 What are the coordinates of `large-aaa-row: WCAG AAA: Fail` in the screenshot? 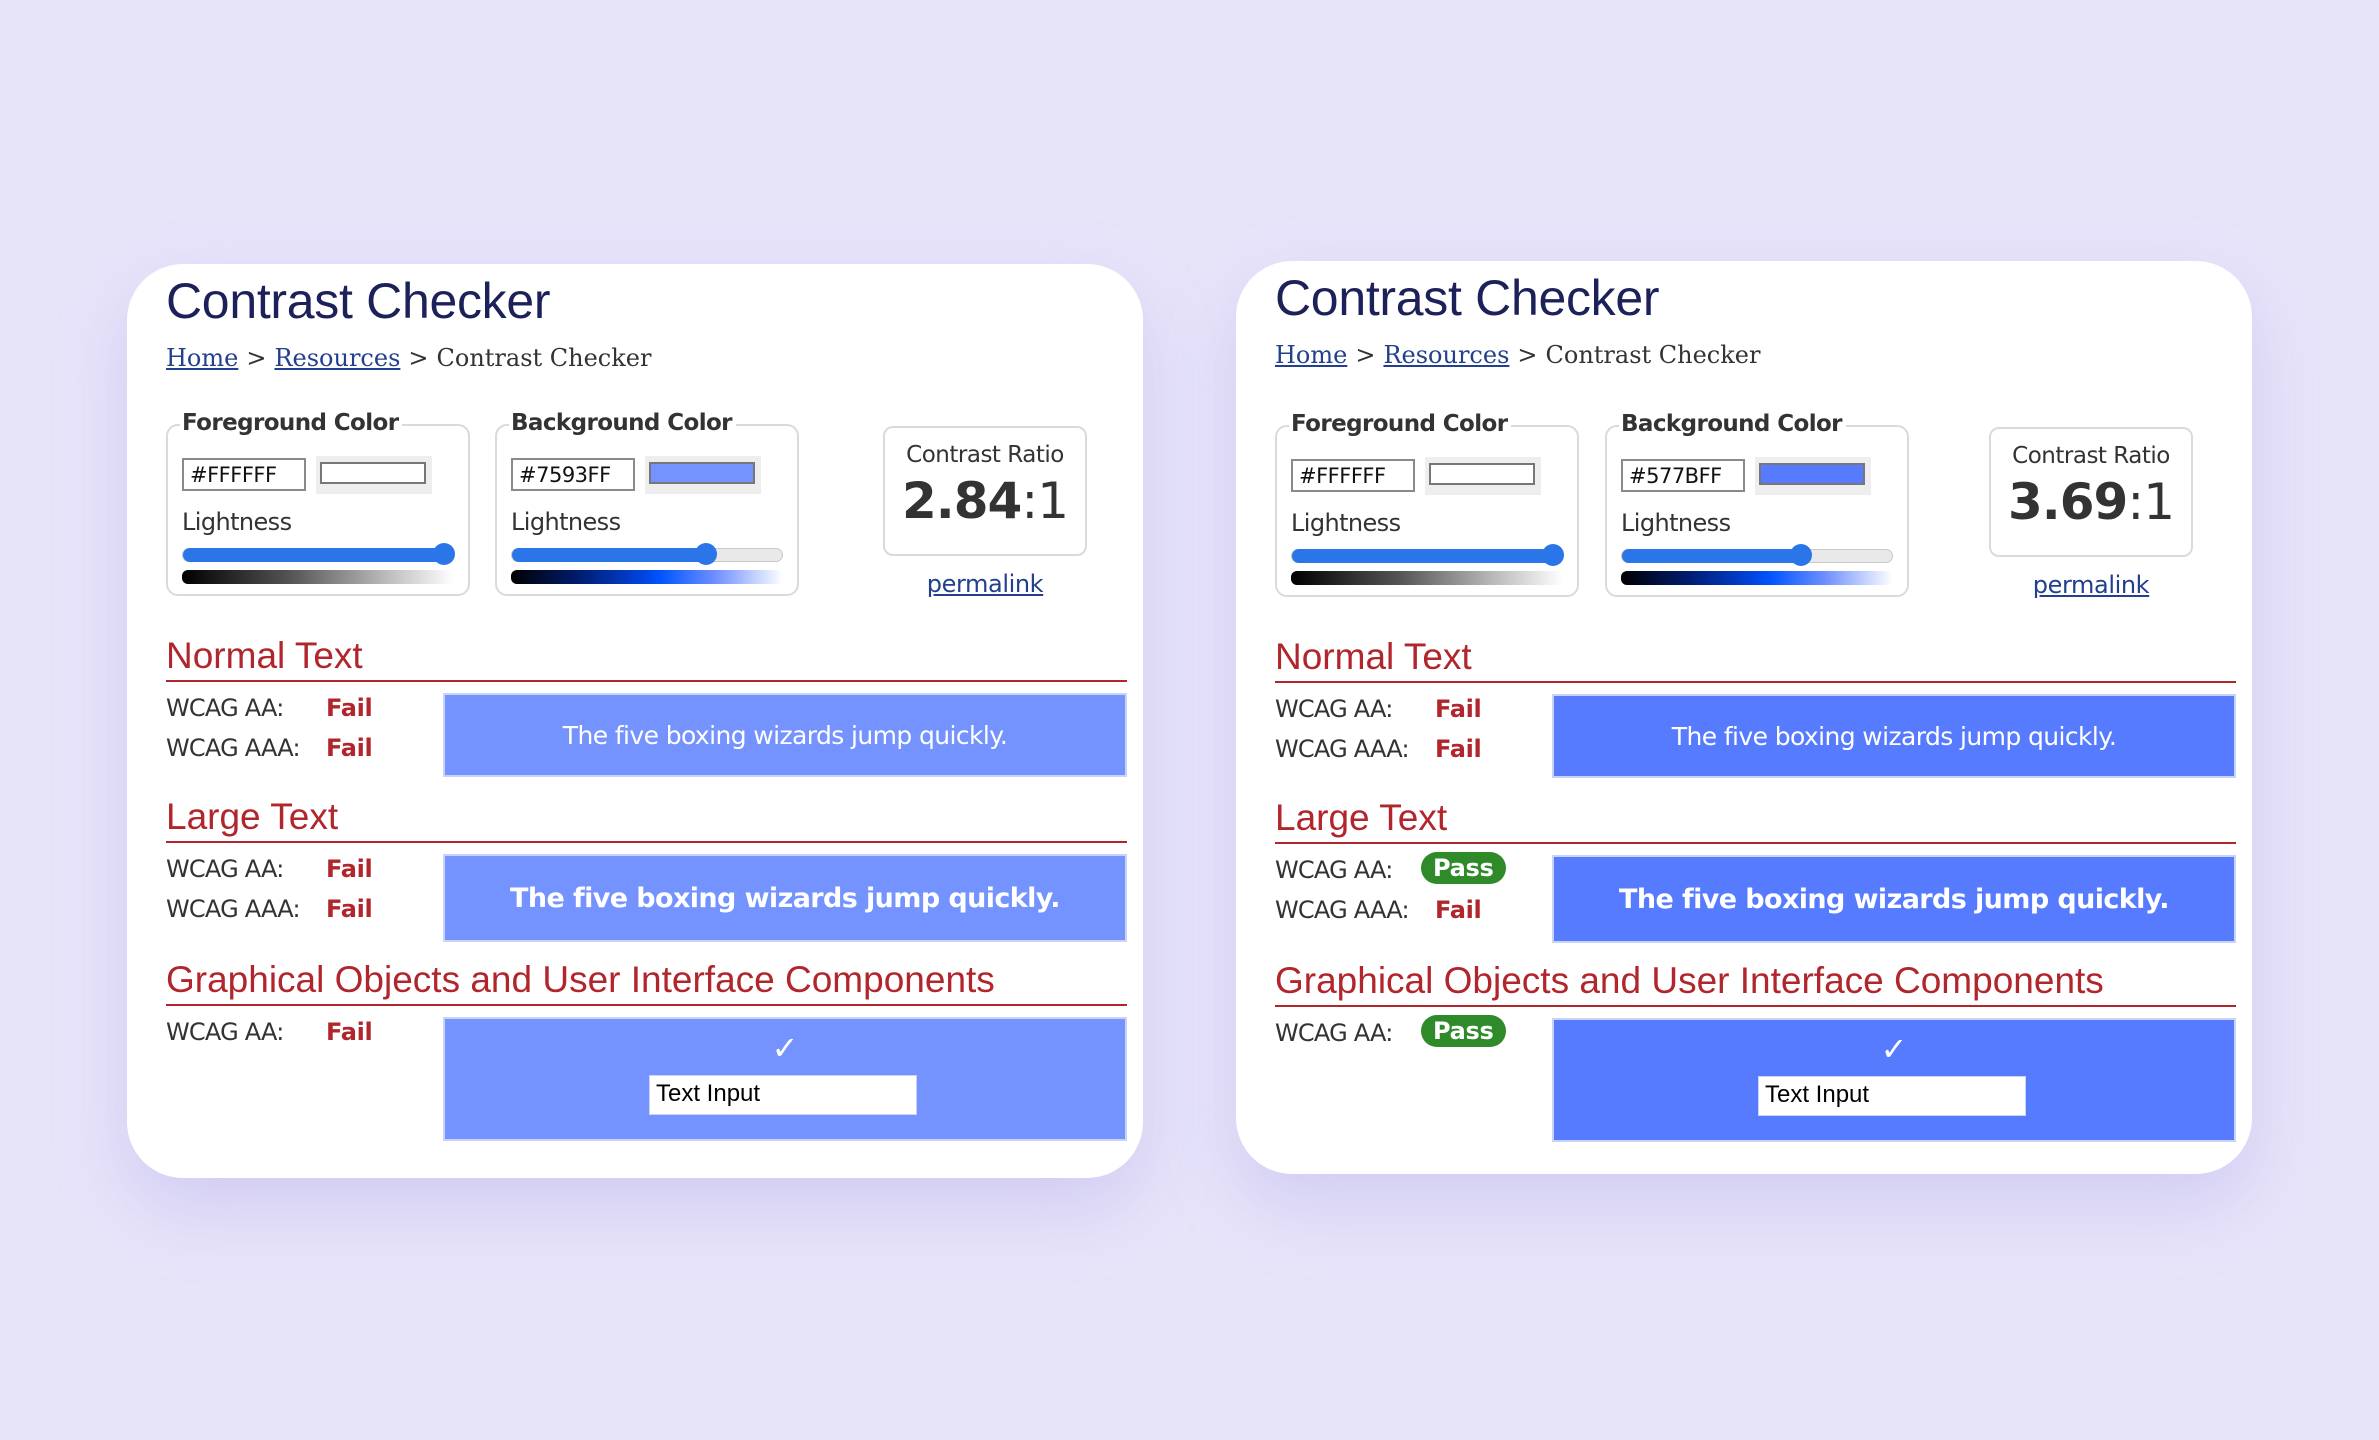 It's located at (269, 909).